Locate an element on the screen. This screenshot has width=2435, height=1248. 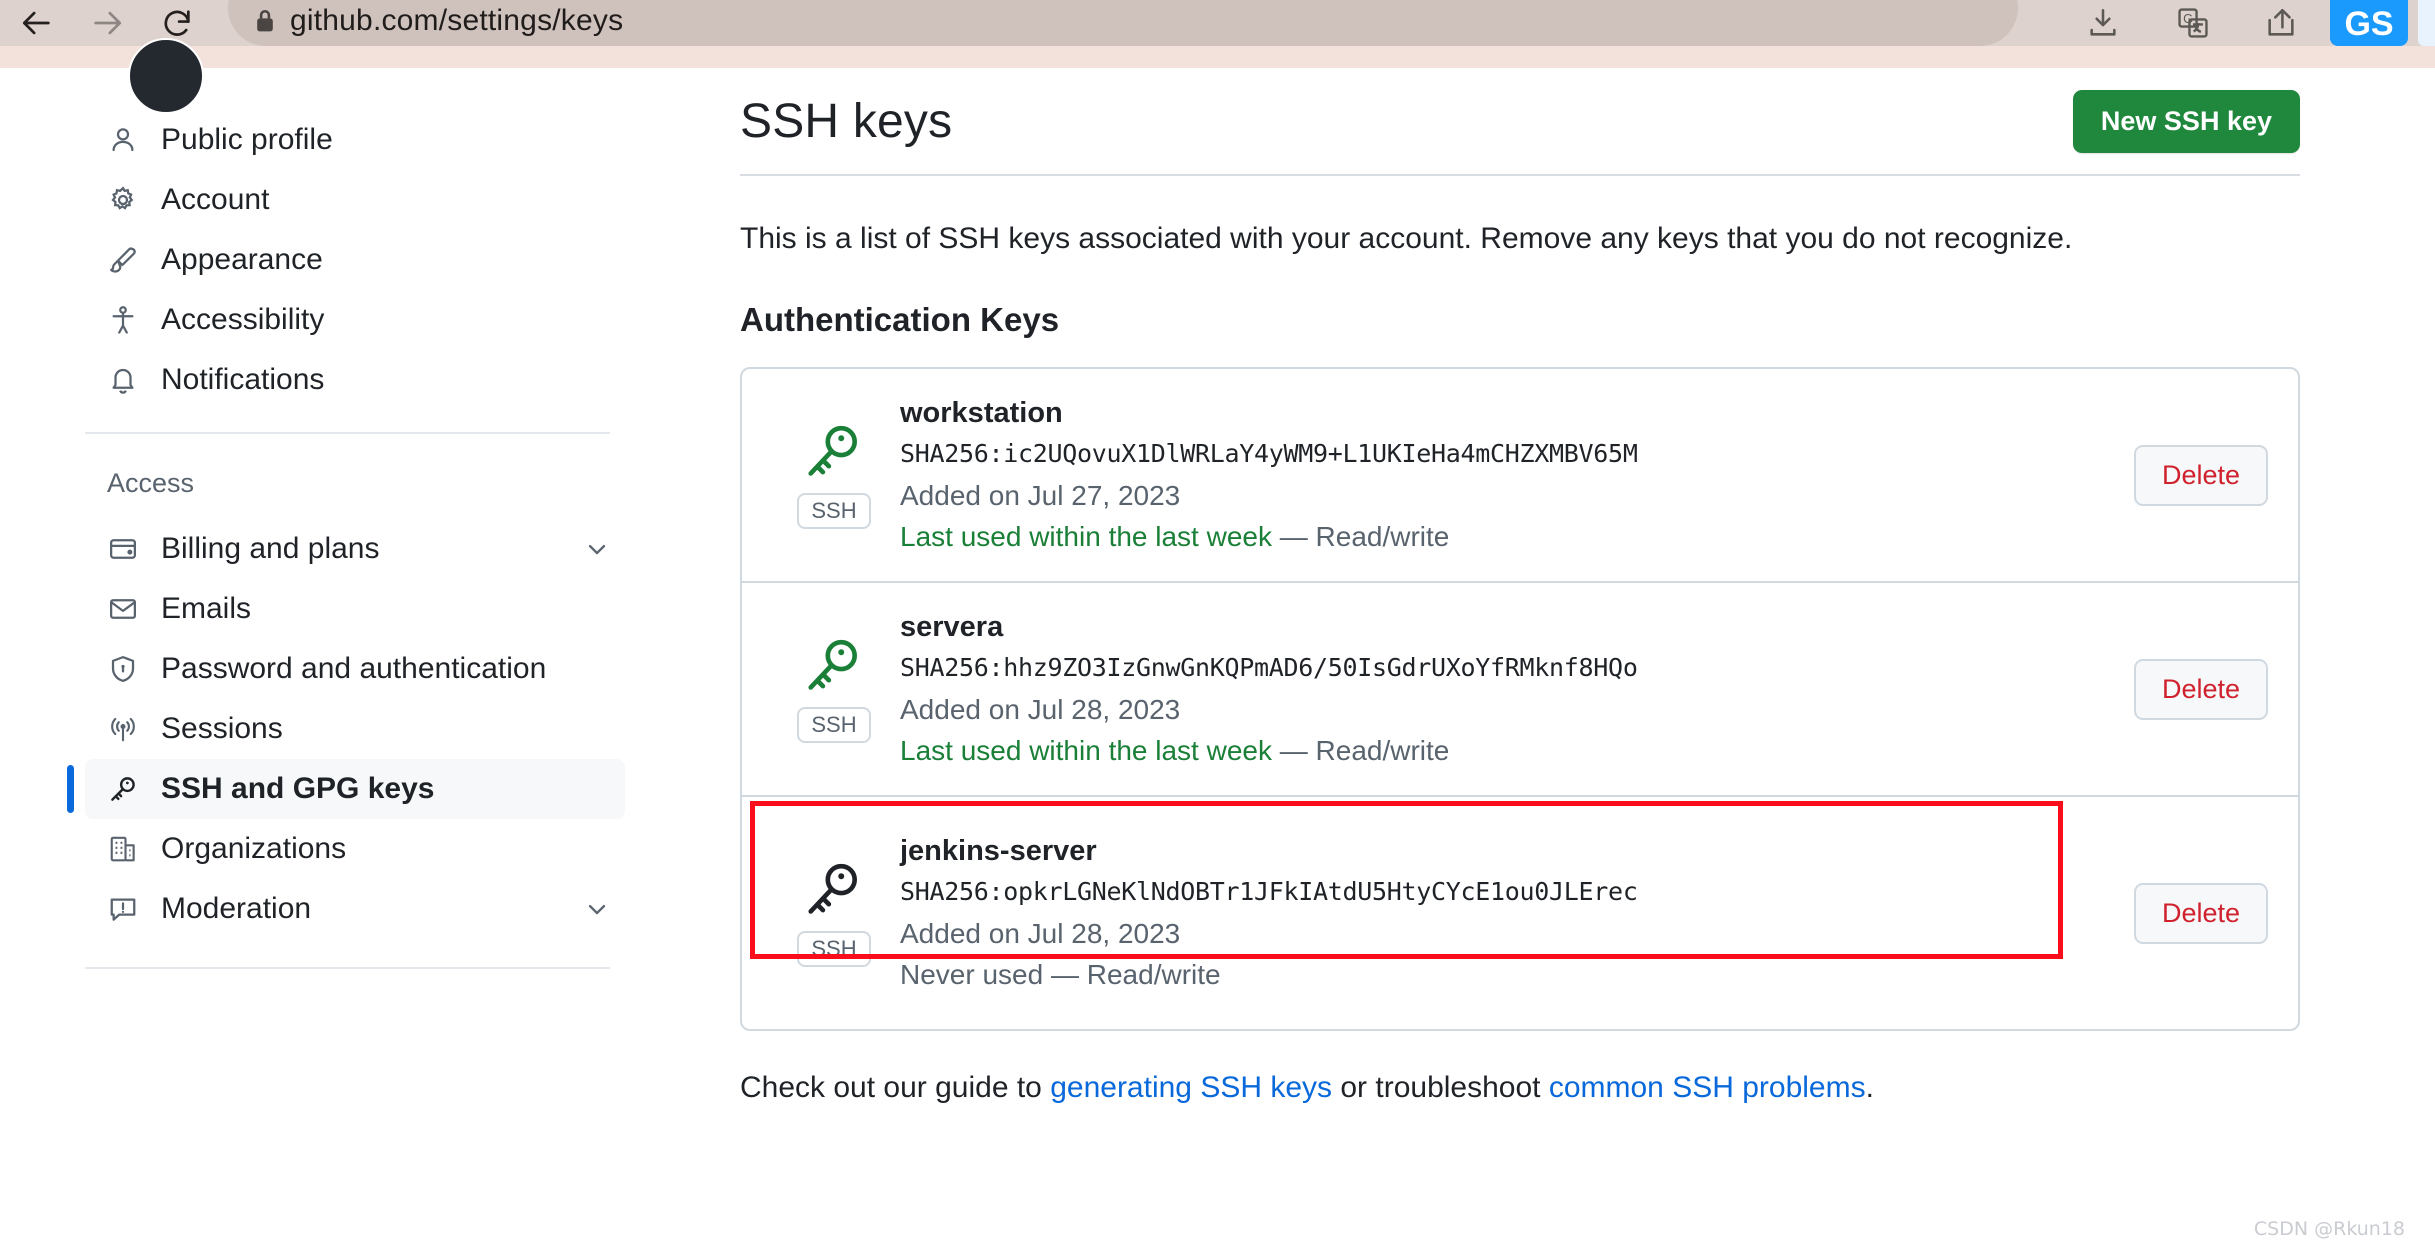
footer-text-part3: . is located at coordinates (1869, 1087).